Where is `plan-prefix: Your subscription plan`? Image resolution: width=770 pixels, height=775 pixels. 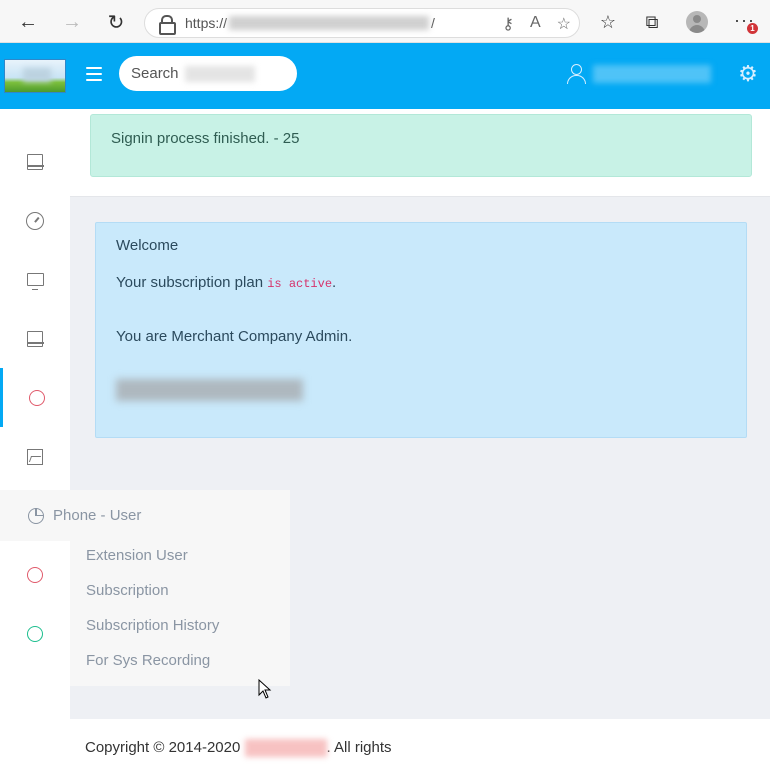 plan-prefix: Your subscription plan is located at coordinates (192, 282).